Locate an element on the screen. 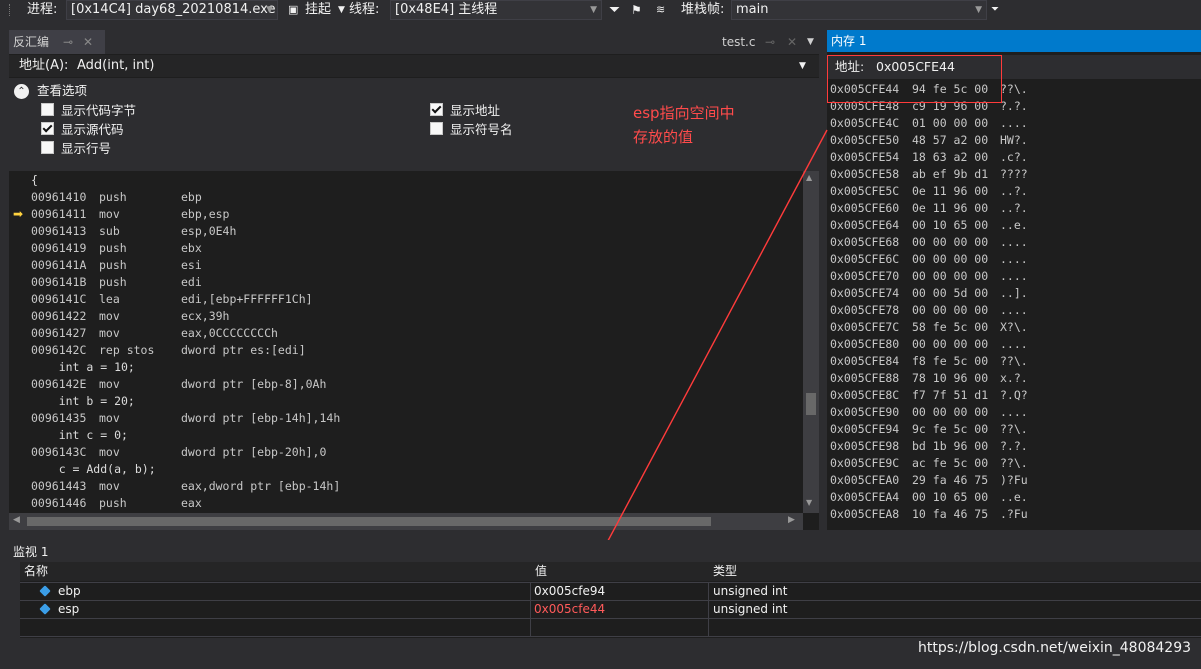 Image resolution: width=1201 pixels, height=669 pixels. scroll-down-icon: ▼ is located at coordinates (809, 502).